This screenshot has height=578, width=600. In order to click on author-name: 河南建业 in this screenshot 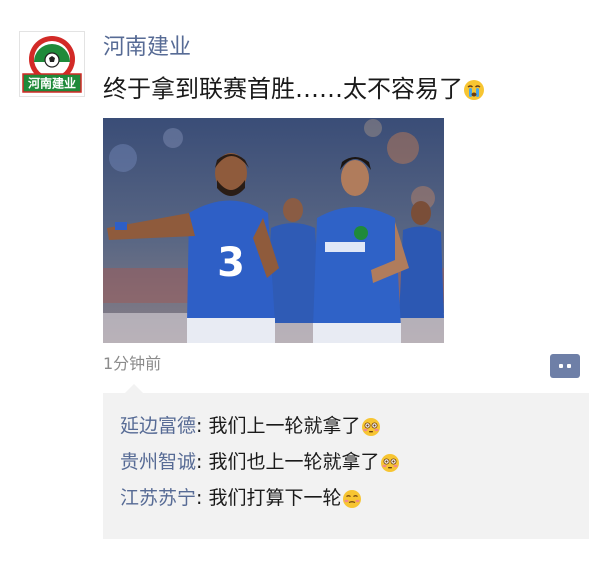, I will do `click(147, 48)`.